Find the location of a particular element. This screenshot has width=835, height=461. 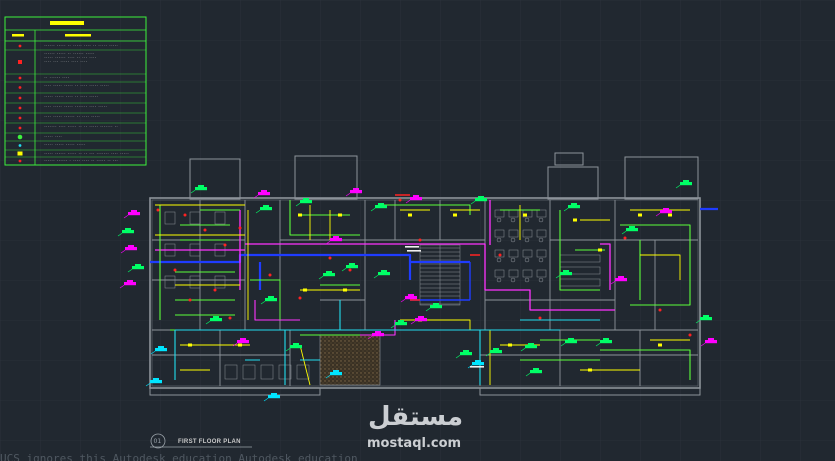

legend-row-text: ---- --- ----- ---- ---- is located at coordinates (66, 61).